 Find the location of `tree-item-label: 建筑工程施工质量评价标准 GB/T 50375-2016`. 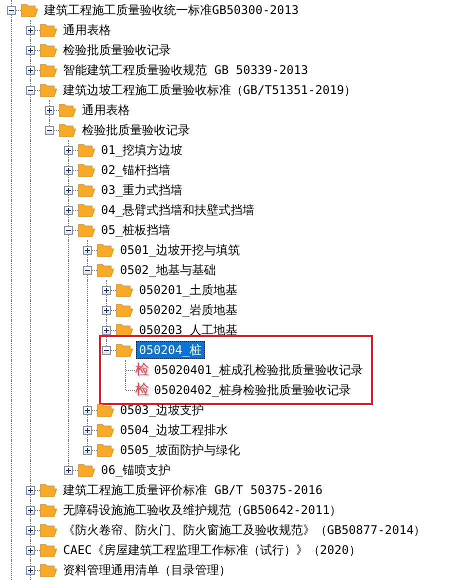

tree-item-label: 建筑工程施工质量评价标准 GB/T 50375-2016 is located at coordinates (193, 490).